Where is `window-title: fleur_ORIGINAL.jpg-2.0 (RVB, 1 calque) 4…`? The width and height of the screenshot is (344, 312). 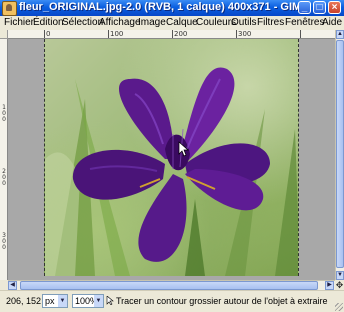 window-title: fleur_ORIGINAL.jpg-2.0 (RVB, 1 calque) 4… is located at coordinates (164, 7).